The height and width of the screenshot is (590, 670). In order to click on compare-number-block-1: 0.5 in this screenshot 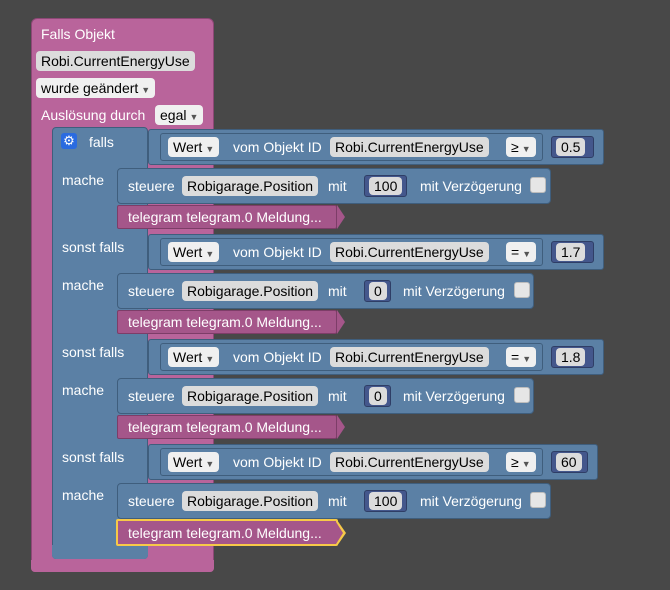, I will do `click(572, 147)`.